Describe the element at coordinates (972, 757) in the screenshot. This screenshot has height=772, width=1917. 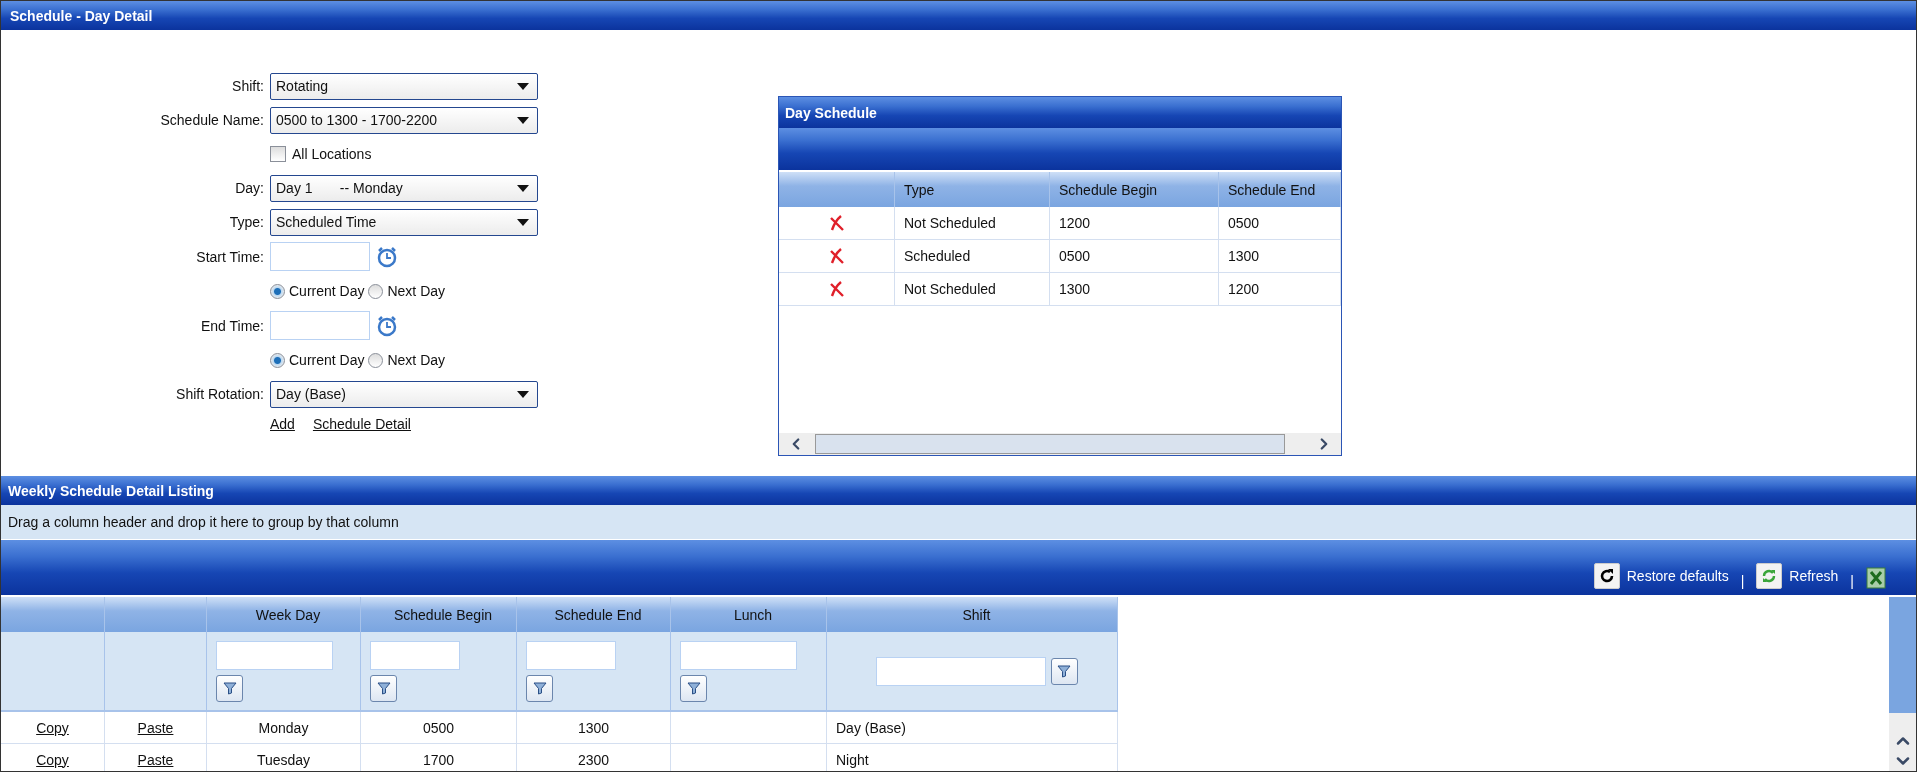
I see `table-cell: Night` at that location.